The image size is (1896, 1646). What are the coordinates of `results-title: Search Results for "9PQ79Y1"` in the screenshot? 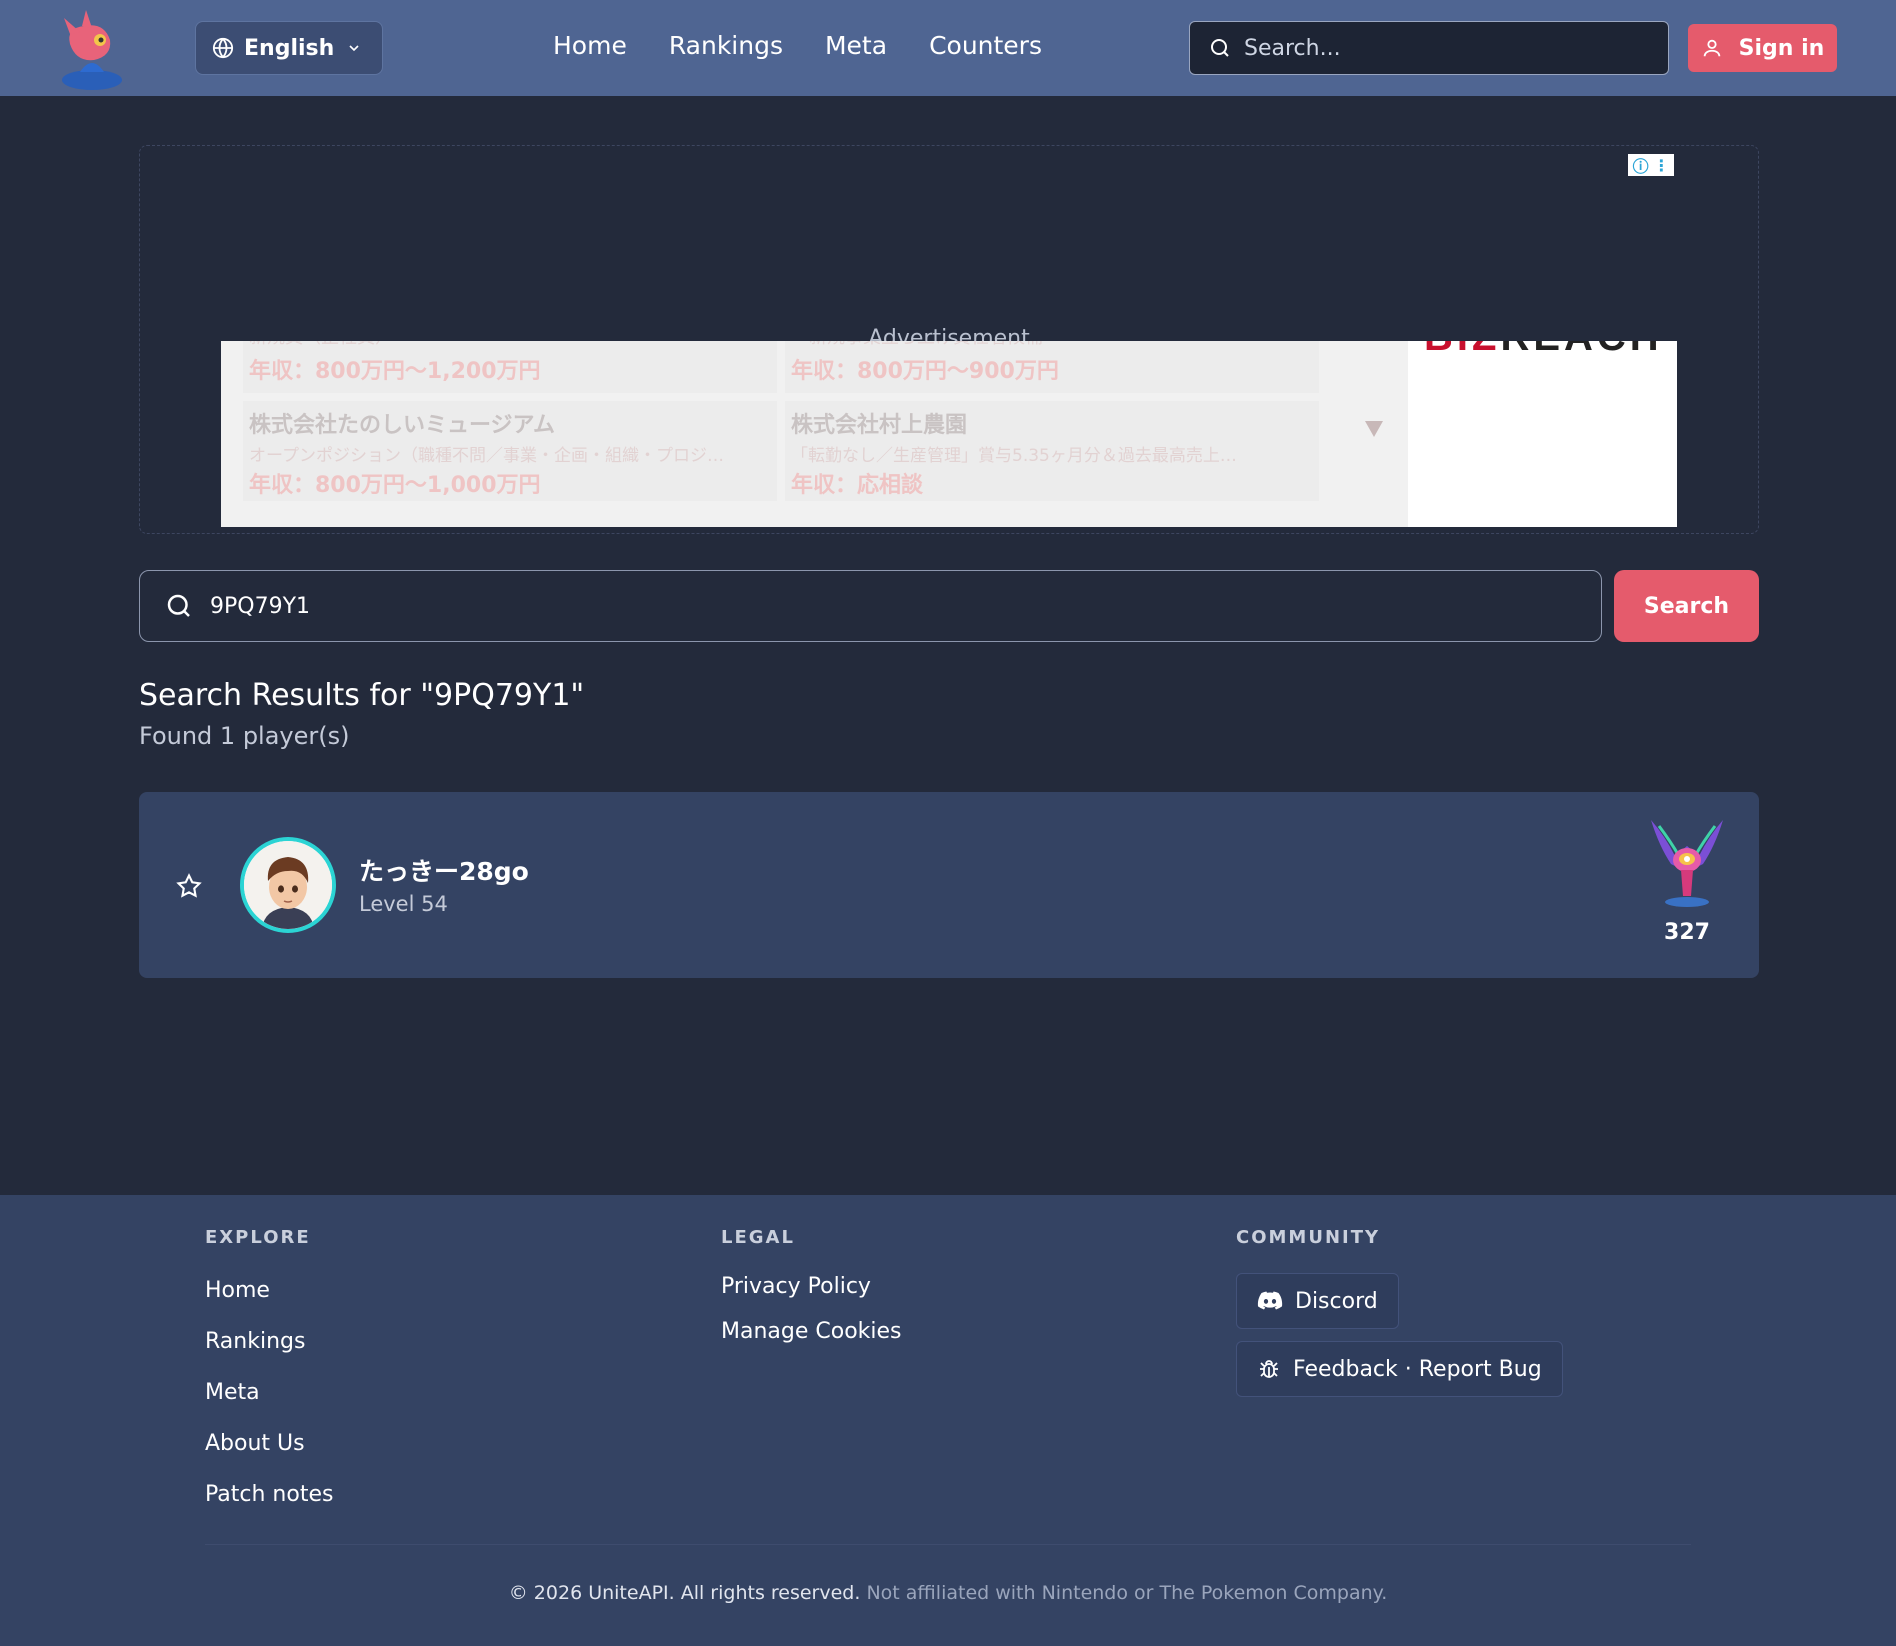 It's located at (362, 695).